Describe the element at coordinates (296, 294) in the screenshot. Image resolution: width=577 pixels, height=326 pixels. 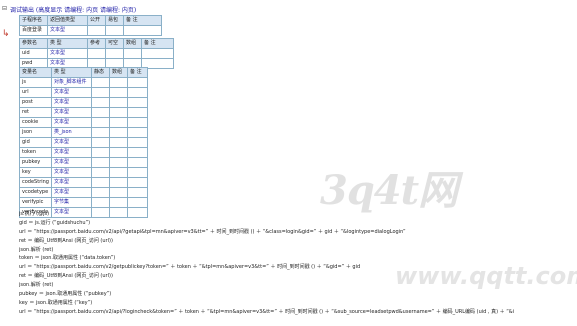
I see `code-line: pubkey ＝ json.取通用属性 (“pubkey”)` at that location.